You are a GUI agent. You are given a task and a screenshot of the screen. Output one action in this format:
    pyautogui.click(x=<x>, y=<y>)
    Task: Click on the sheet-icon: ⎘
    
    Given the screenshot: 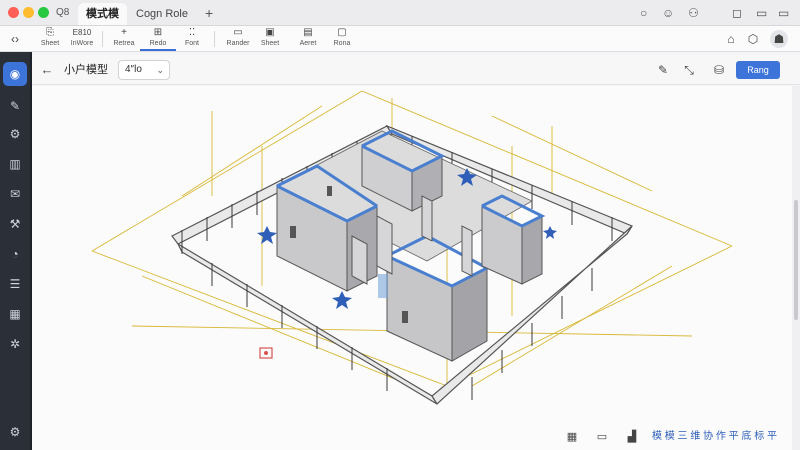 What is the action you would take?
    pyautogui.click(x=50, y=32)
    